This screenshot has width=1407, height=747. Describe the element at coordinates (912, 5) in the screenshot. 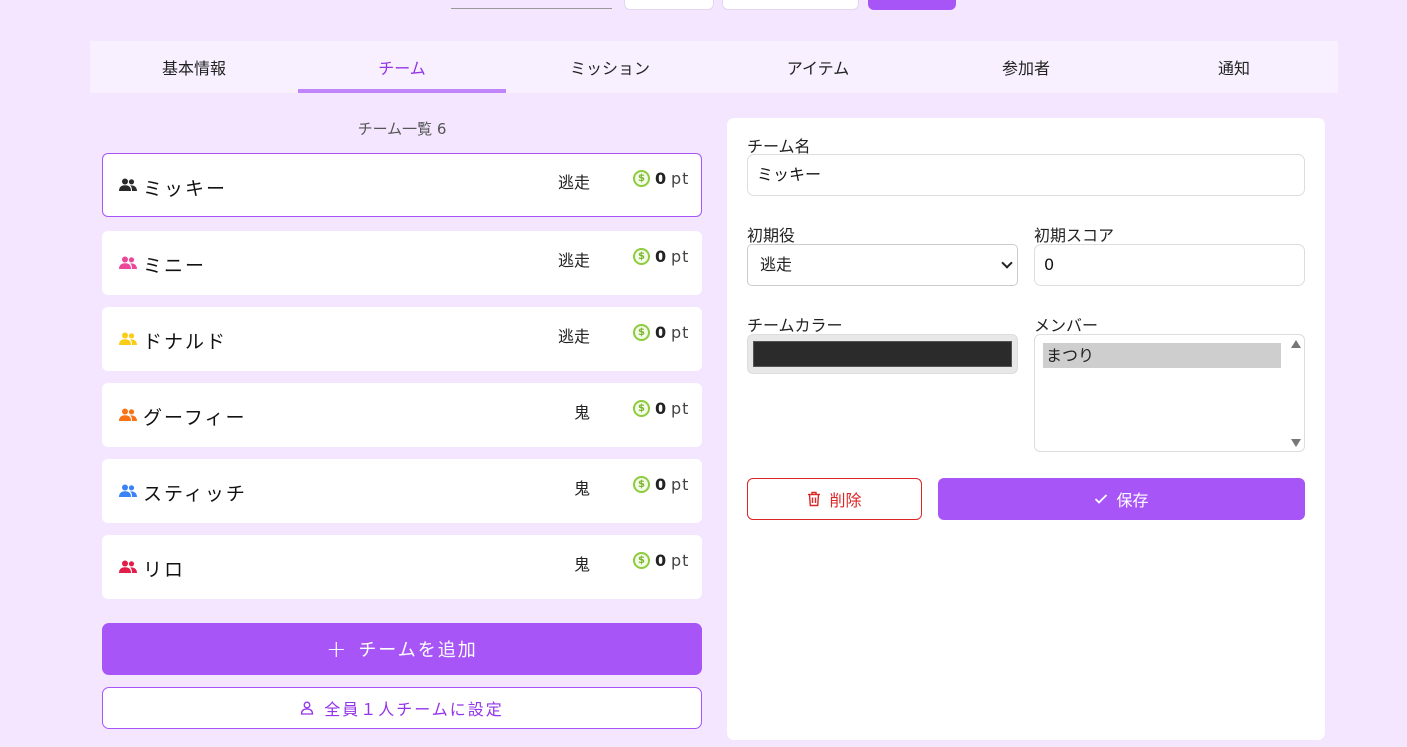

I see `top-action-button` at that location.